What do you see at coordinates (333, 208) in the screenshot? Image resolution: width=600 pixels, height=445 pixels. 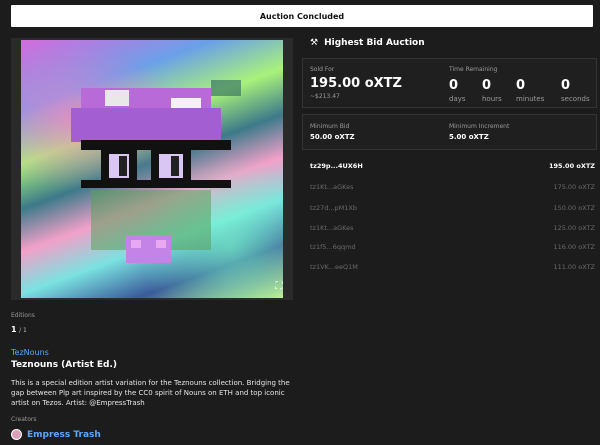 I see `bidder-address: tz27d...pM1Xb` at bounding box center [333, 208].